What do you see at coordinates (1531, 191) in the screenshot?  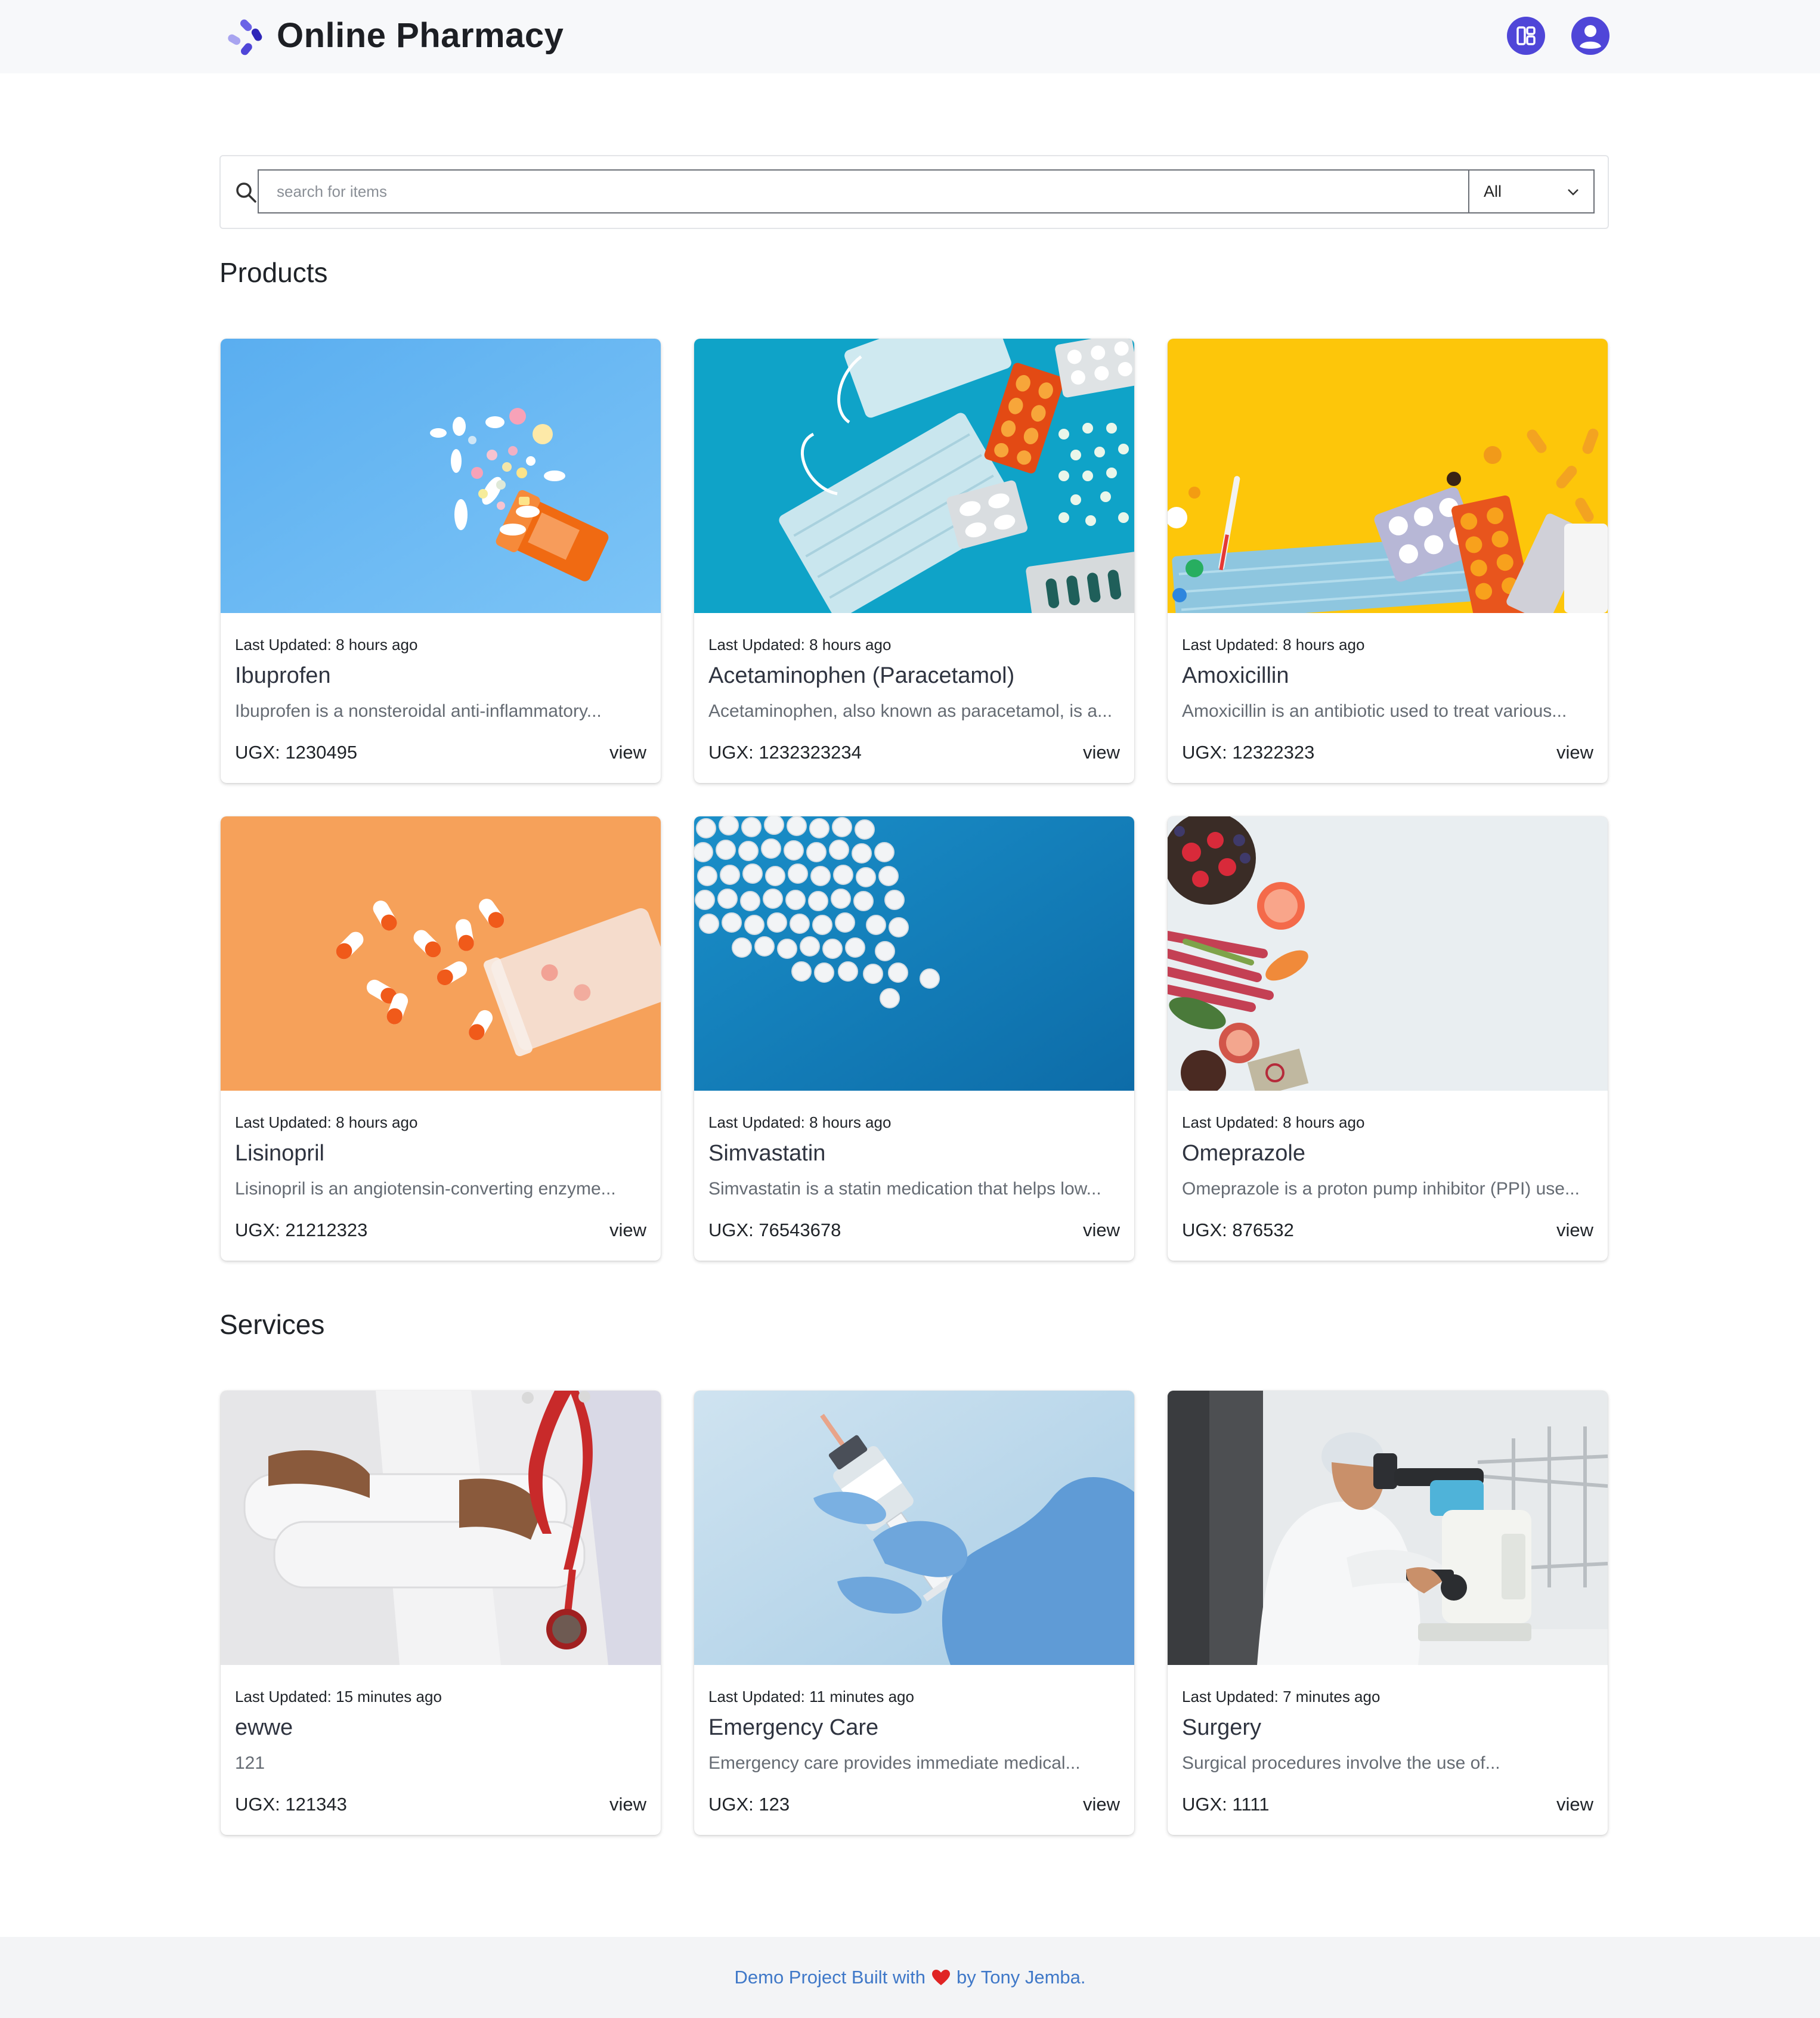 I see `category-filter-select: All` at bounding box center [1531, 191].